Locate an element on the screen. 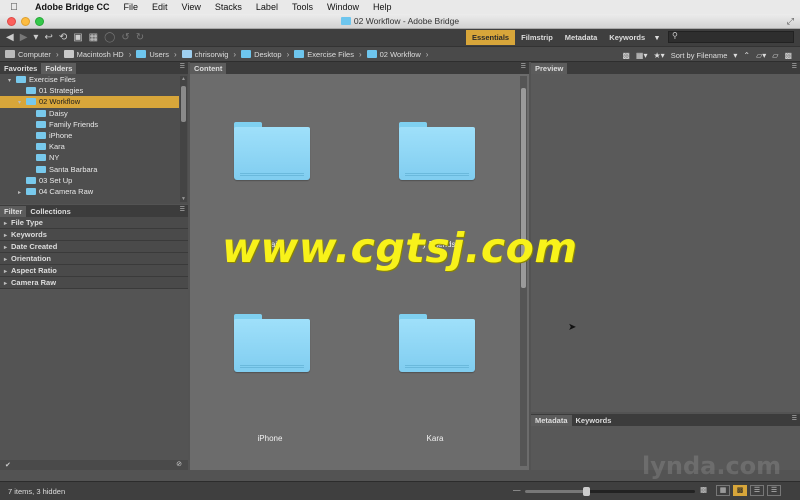 This screenshot has height=500, width=800. open-recent-icon: ◯ is located at coordinates (109, 37).